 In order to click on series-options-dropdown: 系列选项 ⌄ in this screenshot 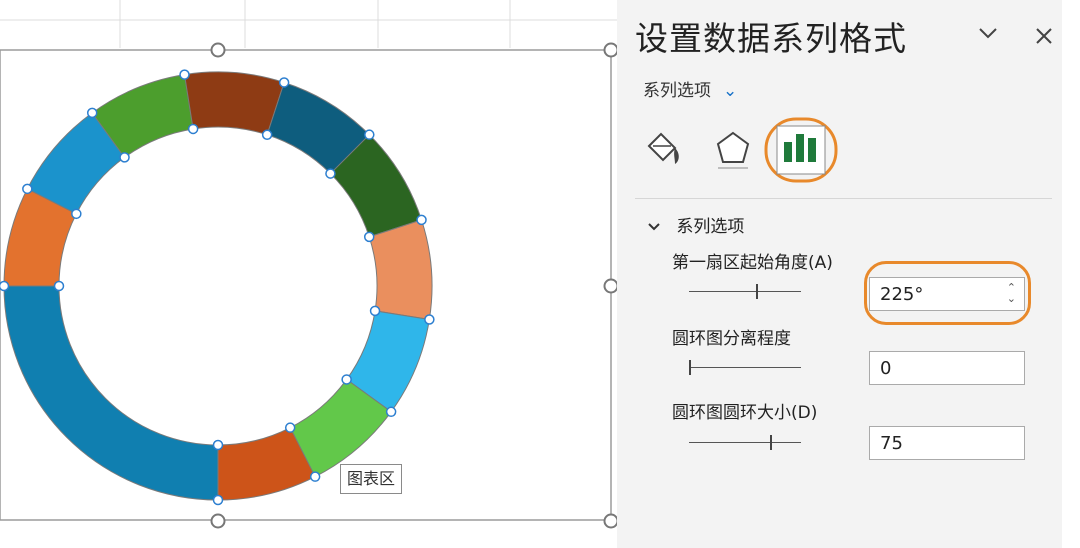, I will do `click(690, 88)`.